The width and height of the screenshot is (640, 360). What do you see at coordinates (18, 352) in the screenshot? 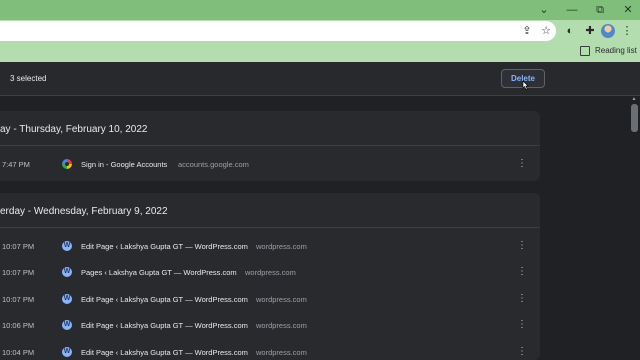
I see `visit-time: 10:04 PM` at bounding box center [18, 352].